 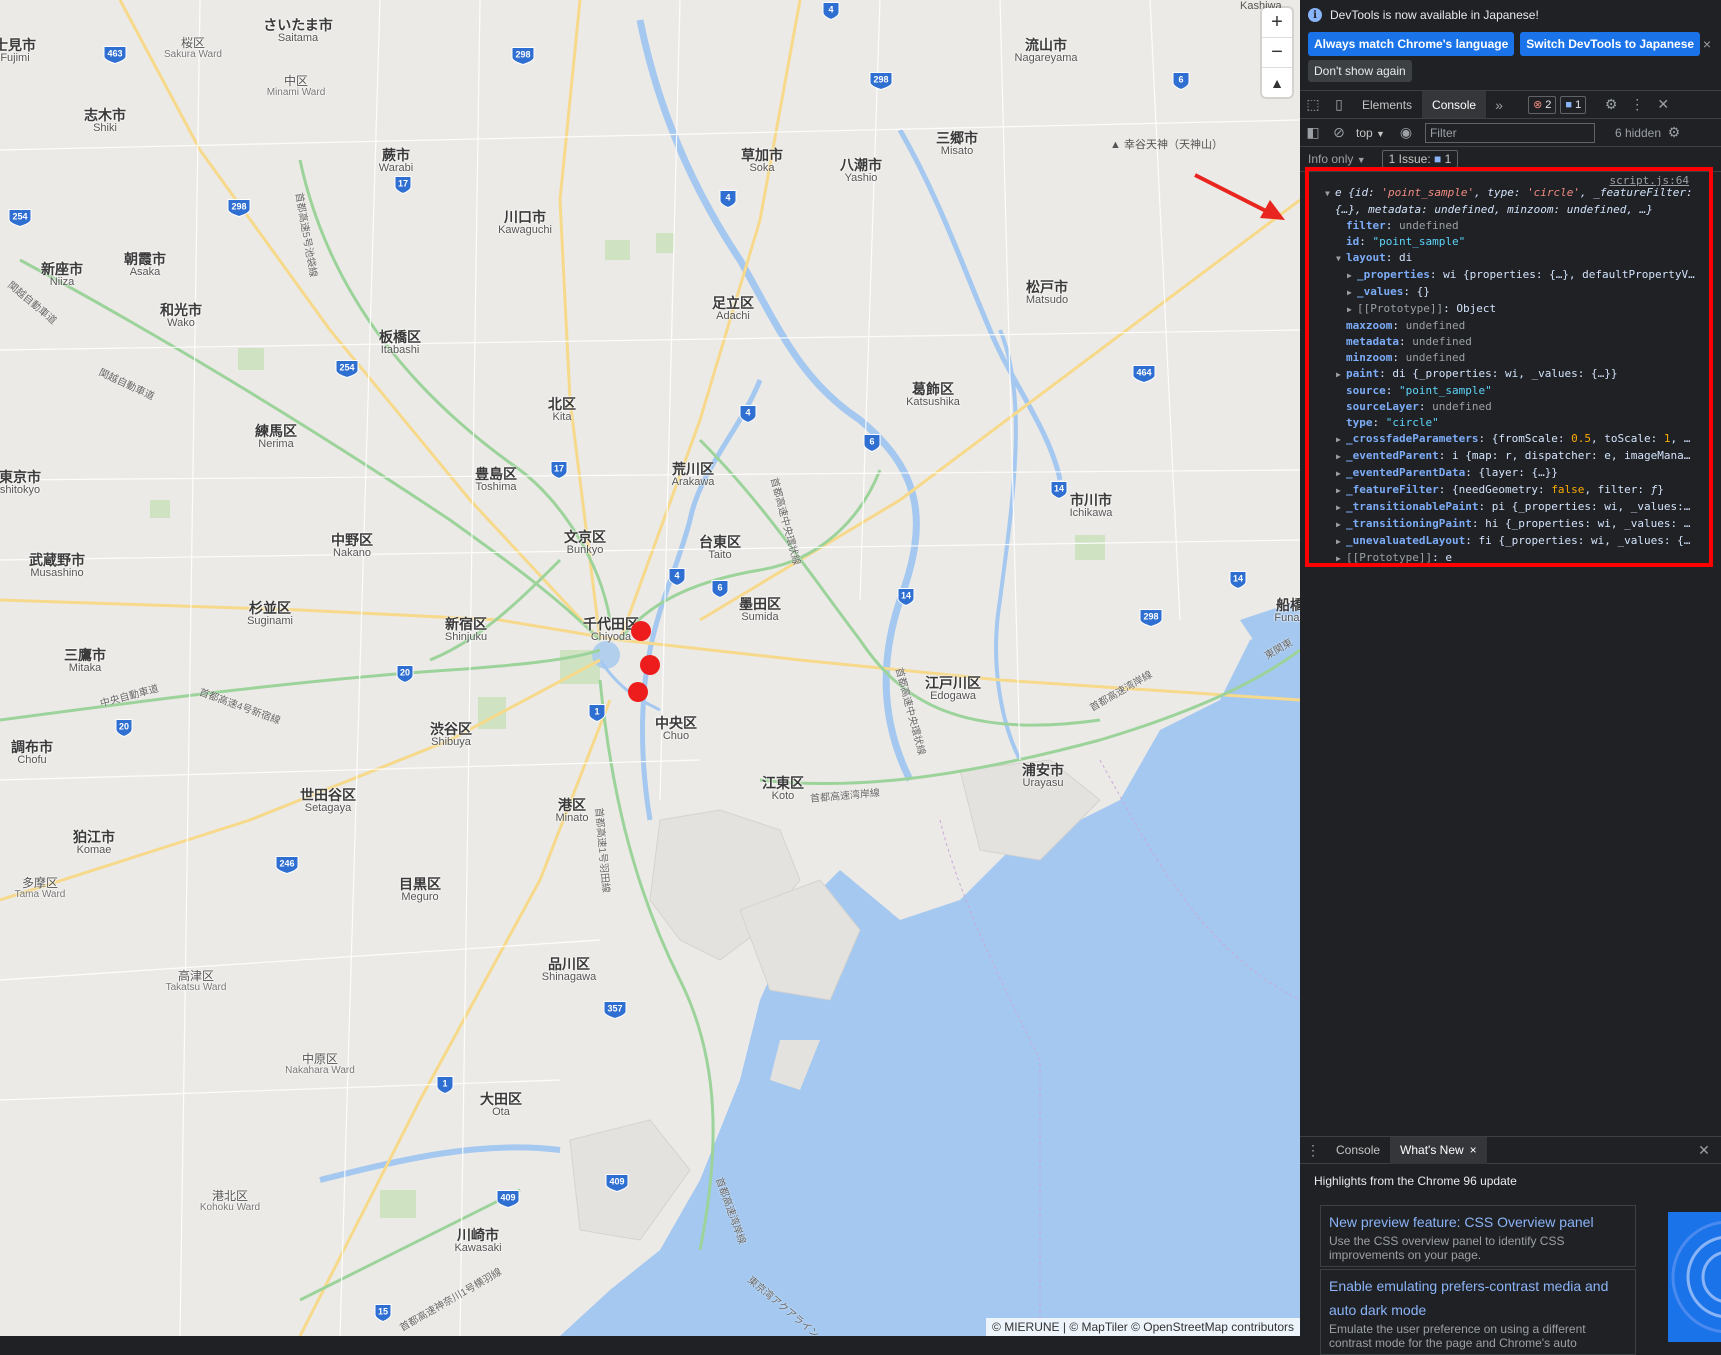 I want to click on clear-console-icon: ⊘, so click(x=1339, y=132).